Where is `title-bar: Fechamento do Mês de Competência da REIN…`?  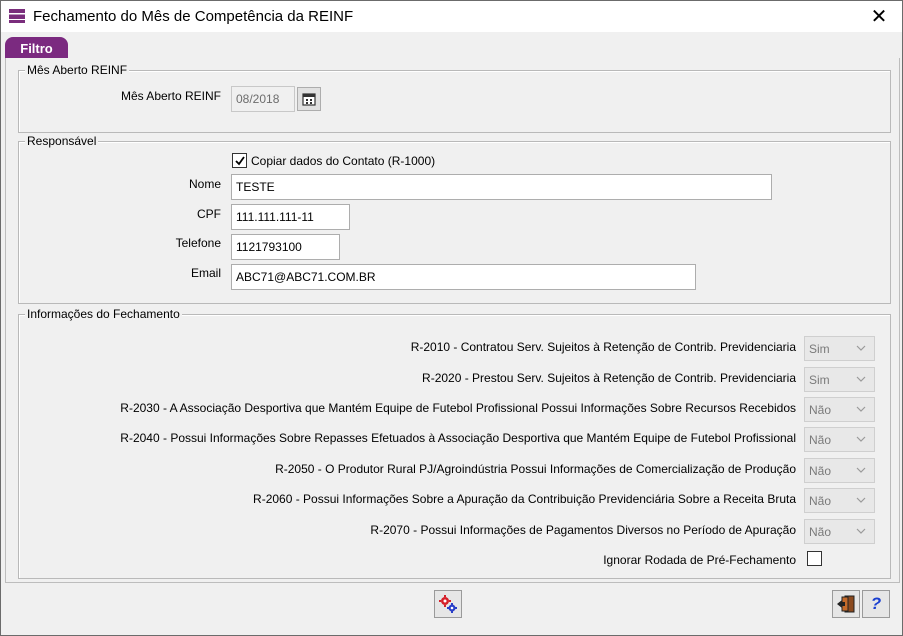
title-bar: Fechamento do Mês de Competência da REIN… is located at coordinates (451, 16).